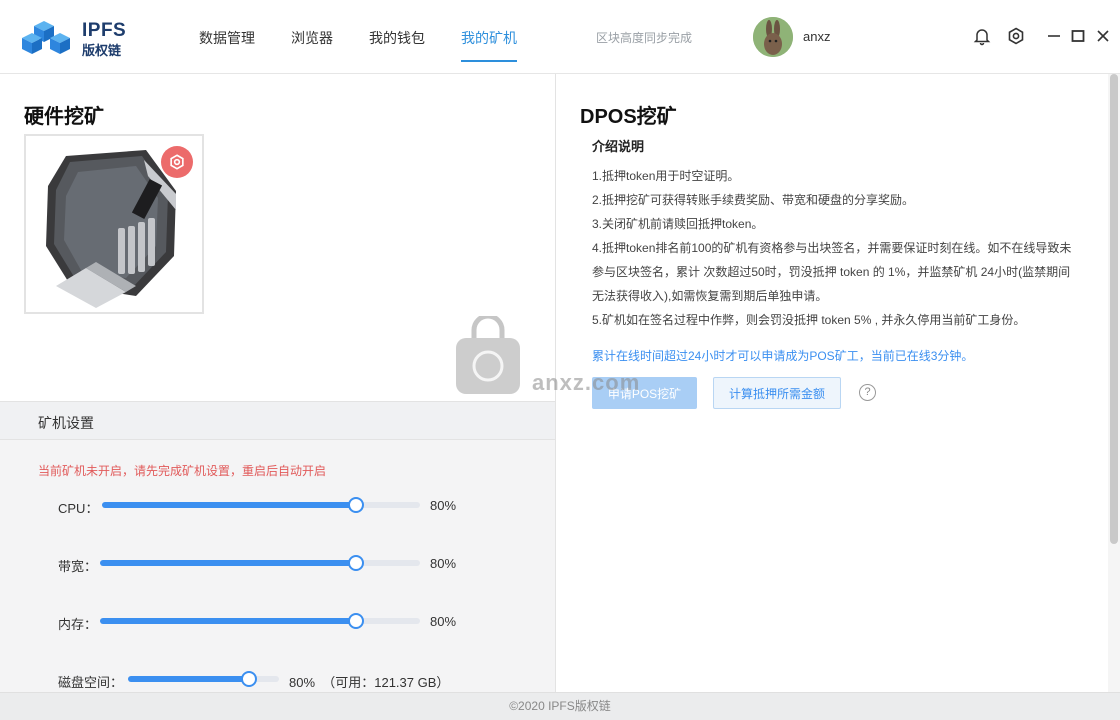 This screenshot has width=1120, height=720. I want to click on intro-title: 介绍说明, so click(618, 146).